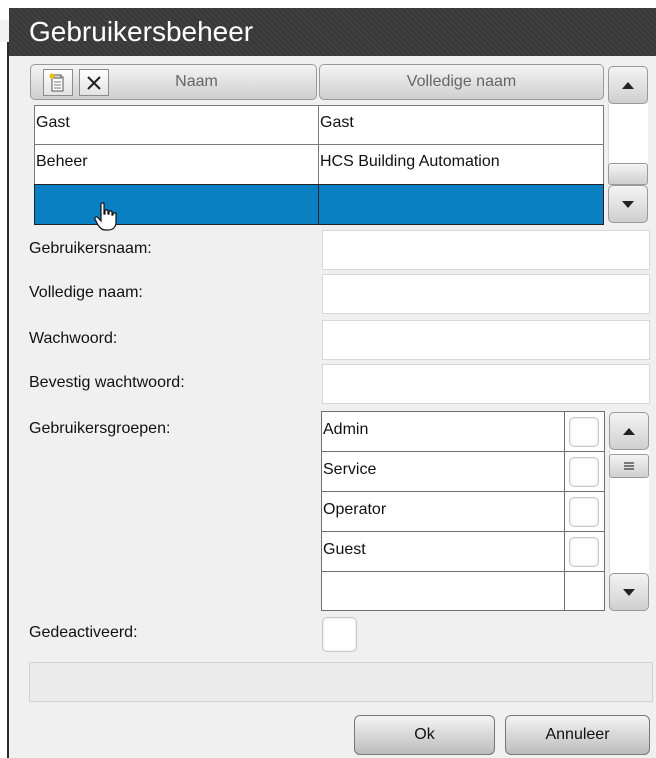  What do you see at coordinates (584, 472) in the screenshot?
I see `group-checkbox-service` at bounding box center [584, 472].